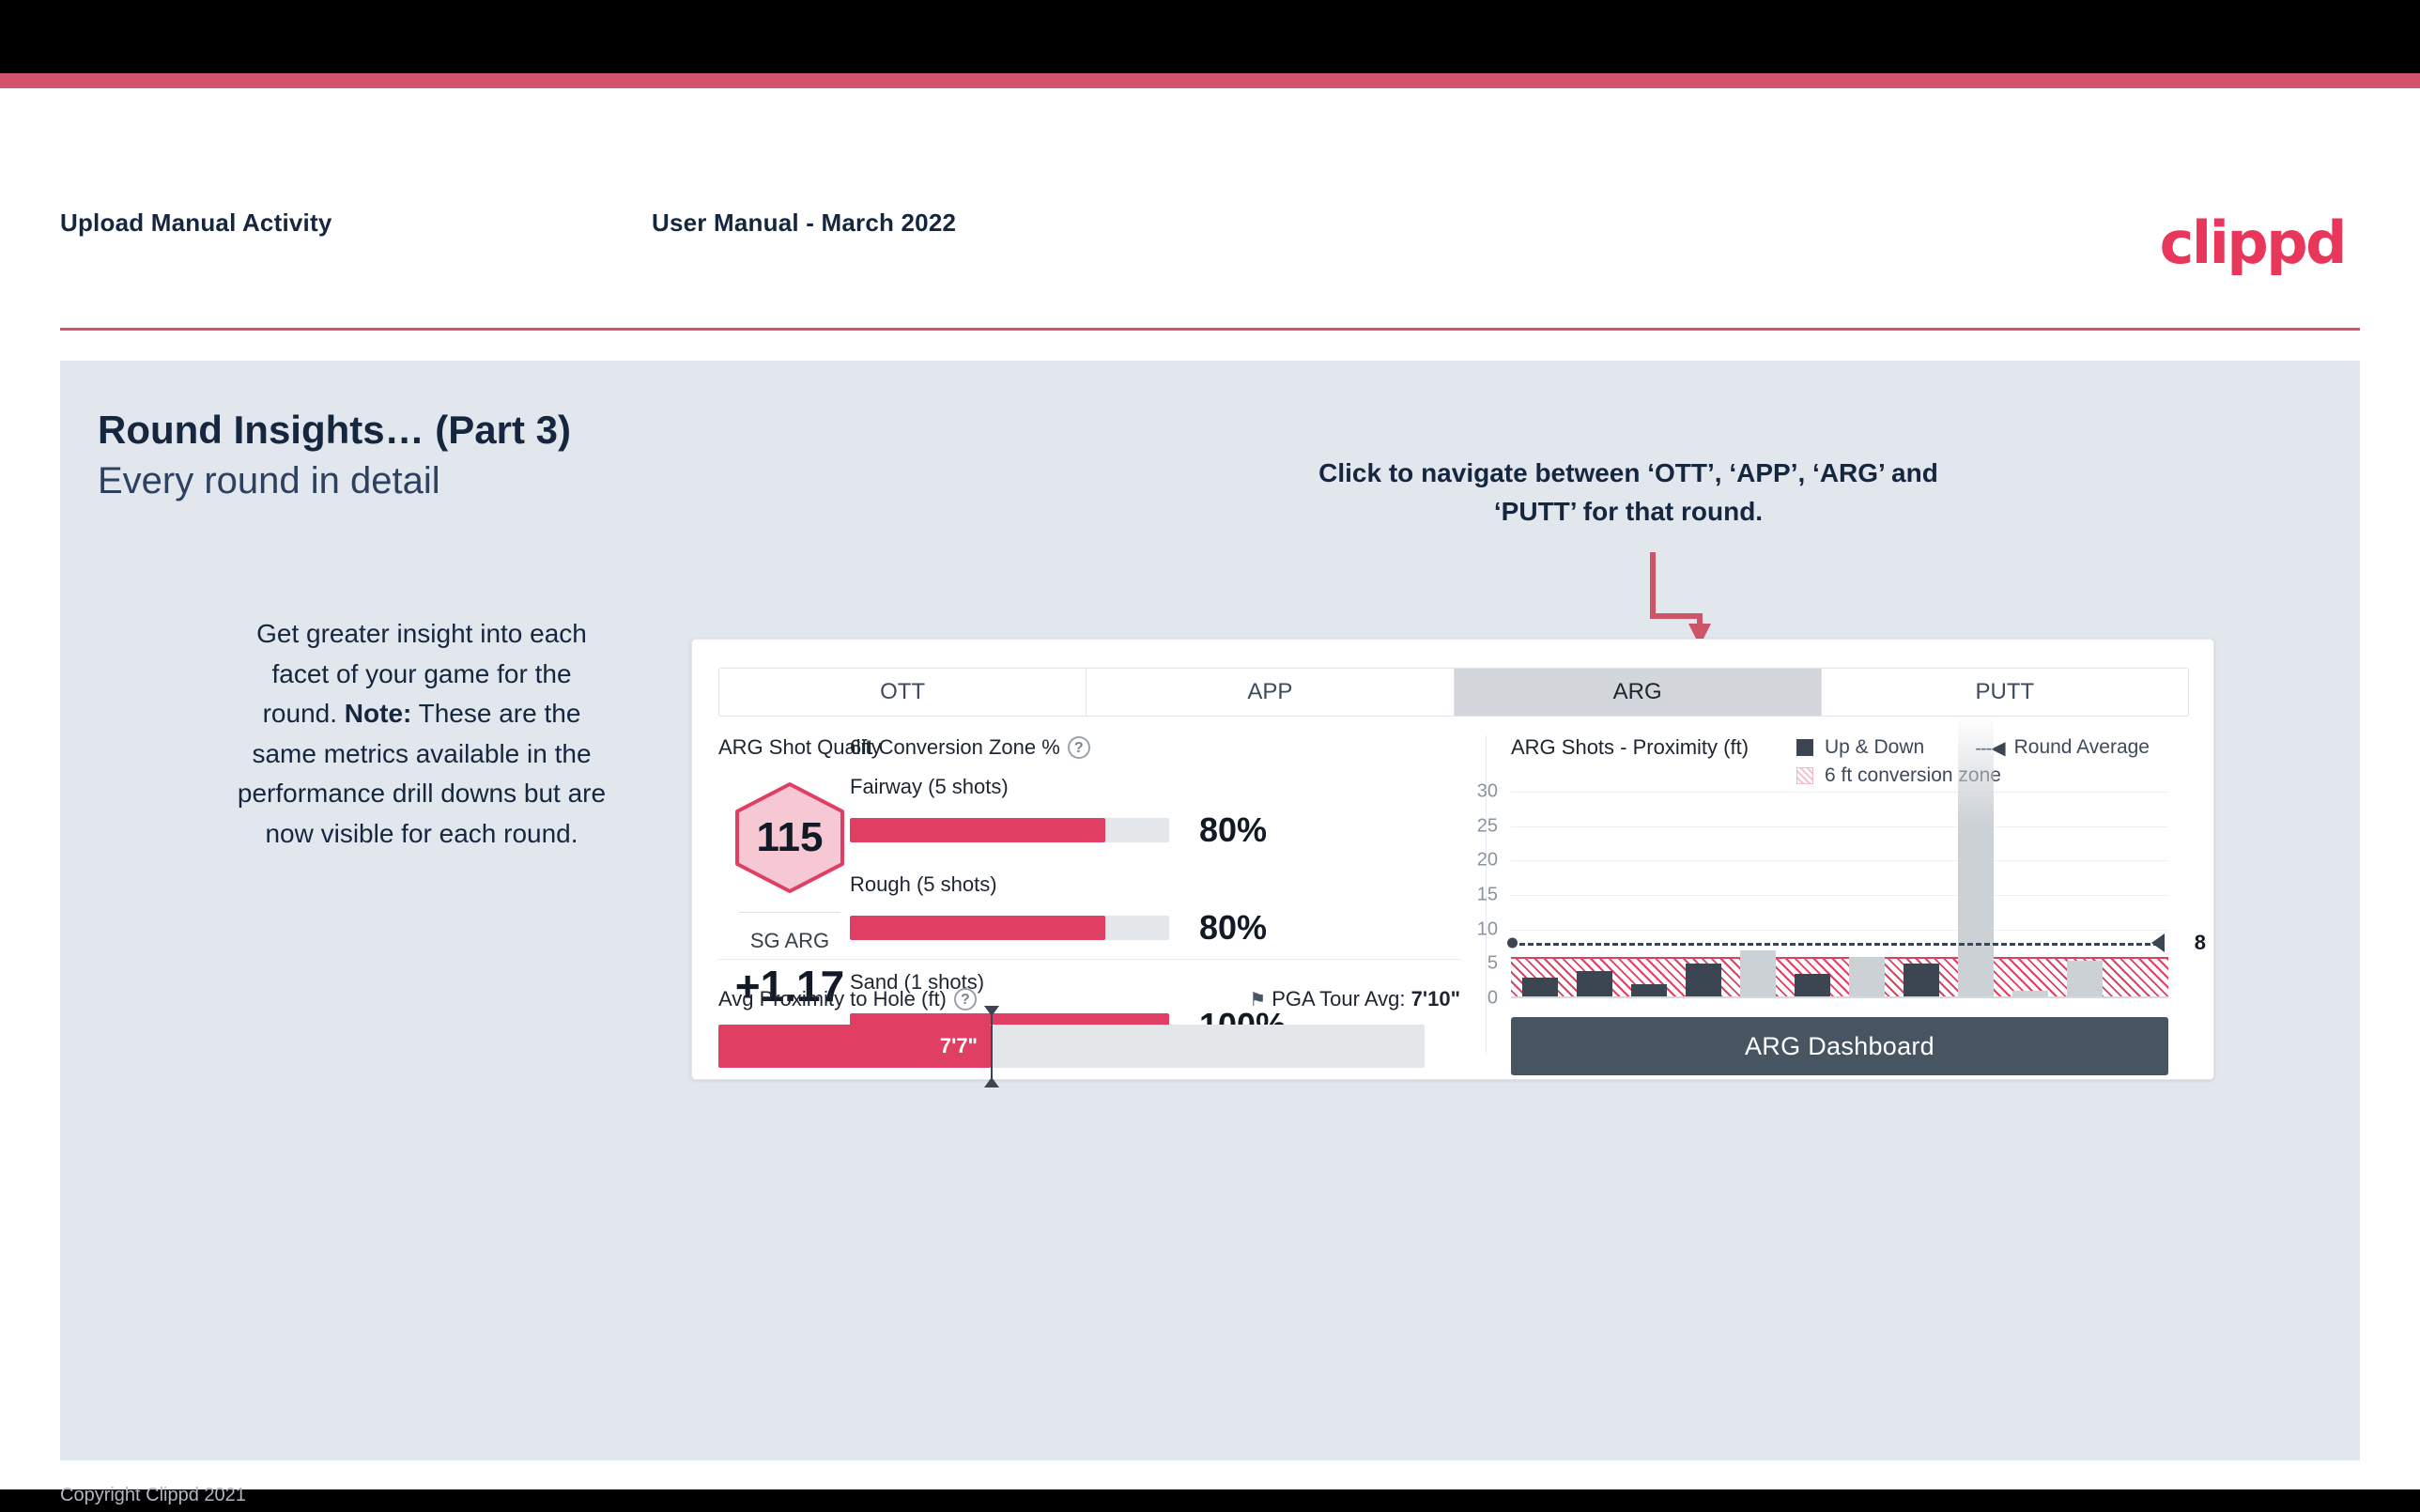 This screenshot has height=1512, width=2420. Describe the element at coordinates (1233, 927) in the screenshot. I see `conversion-value-rough: 80%` at that location.